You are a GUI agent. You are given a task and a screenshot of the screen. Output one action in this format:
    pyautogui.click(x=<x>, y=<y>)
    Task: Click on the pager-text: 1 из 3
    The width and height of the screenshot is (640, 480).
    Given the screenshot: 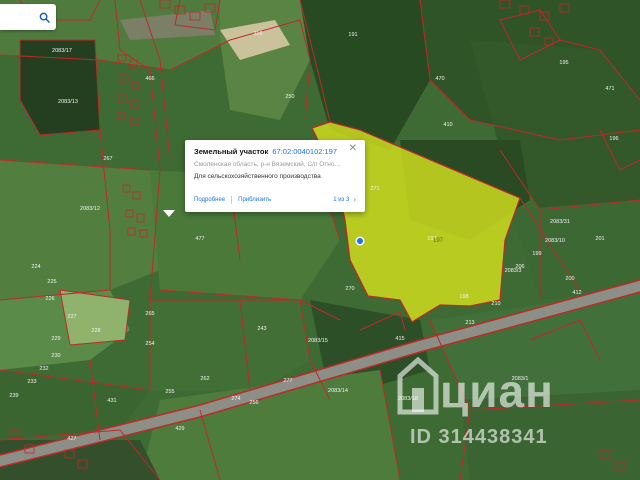 What is the action you would take?
    pyautogui.click(x=341, y=199)
    